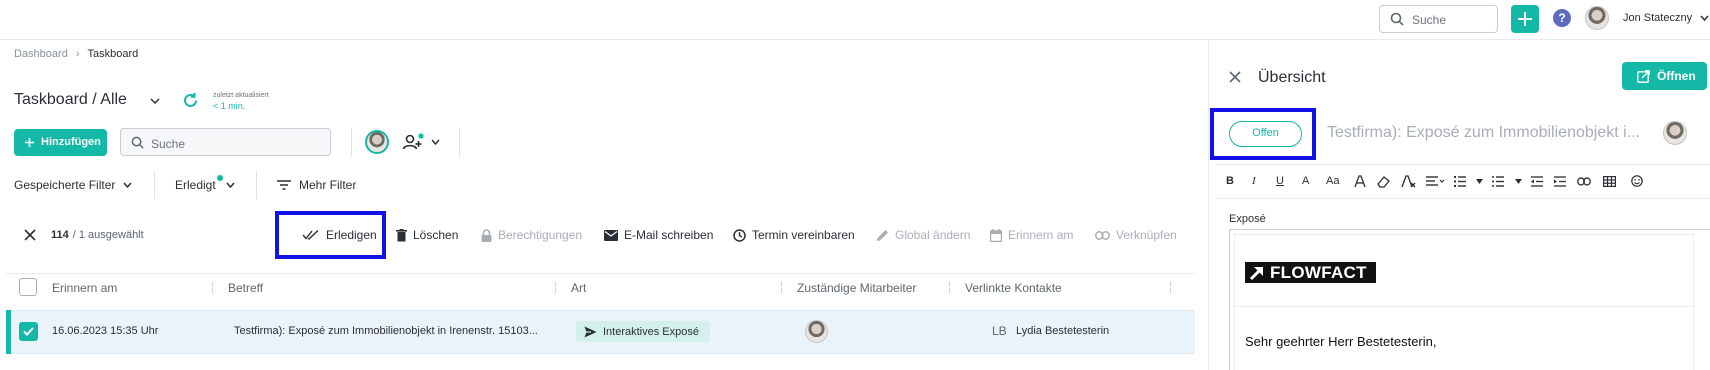  Describe the element at coordinates (803, 235) in the screenshot. I see `schedule-appointment-label: Termin vereinbaren` at that location.